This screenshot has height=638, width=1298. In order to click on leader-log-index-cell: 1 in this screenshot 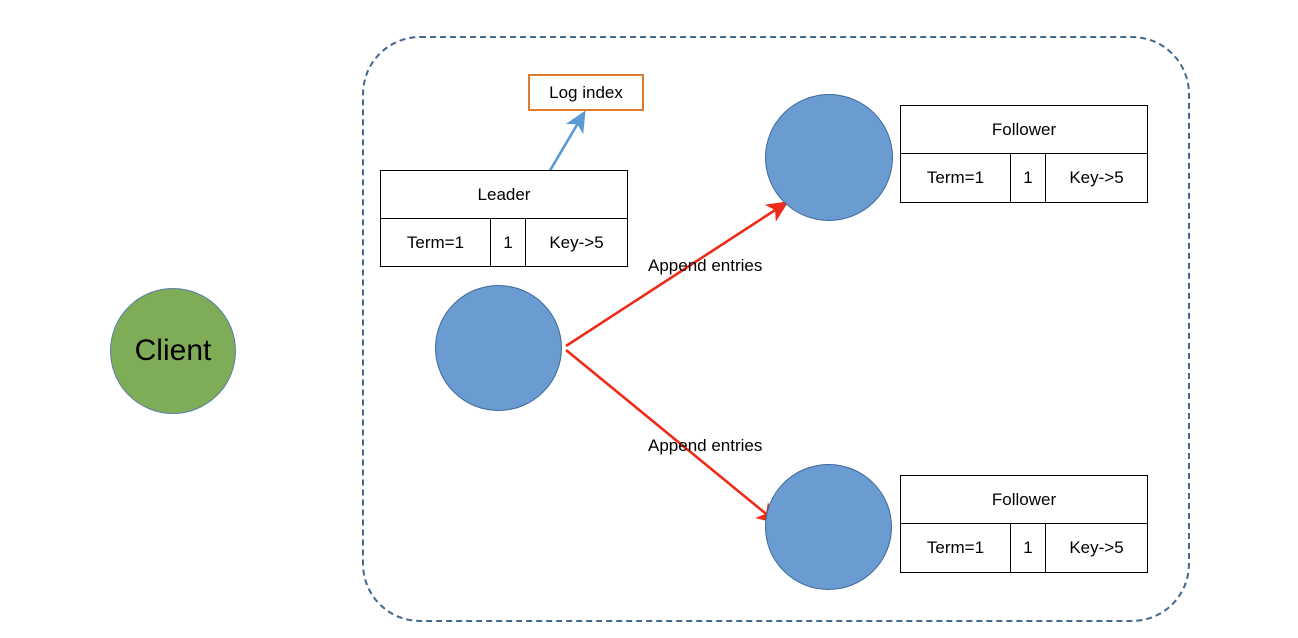, I will do `click(508, 242)`.